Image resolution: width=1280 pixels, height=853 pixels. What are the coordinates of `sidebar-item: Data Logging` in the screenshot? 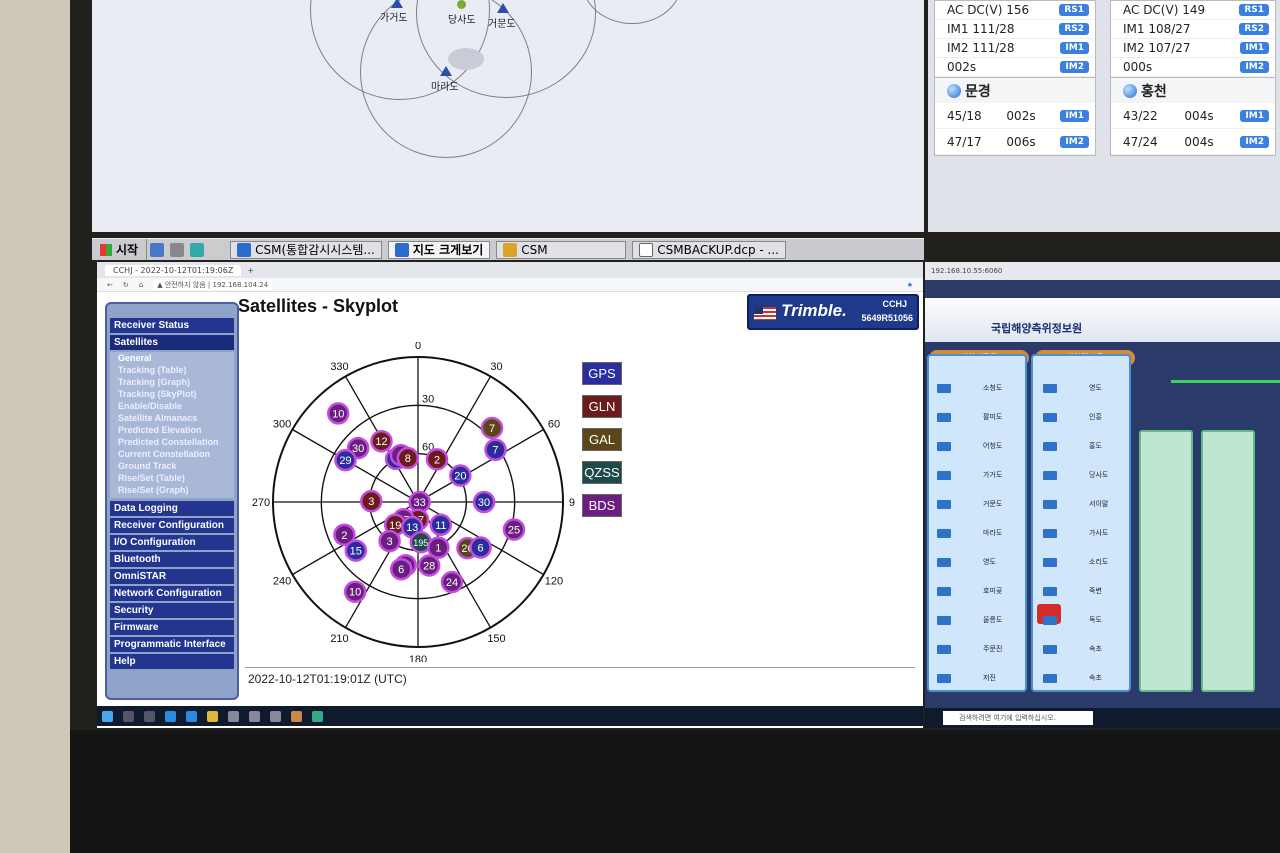 It's located at (172, 508).